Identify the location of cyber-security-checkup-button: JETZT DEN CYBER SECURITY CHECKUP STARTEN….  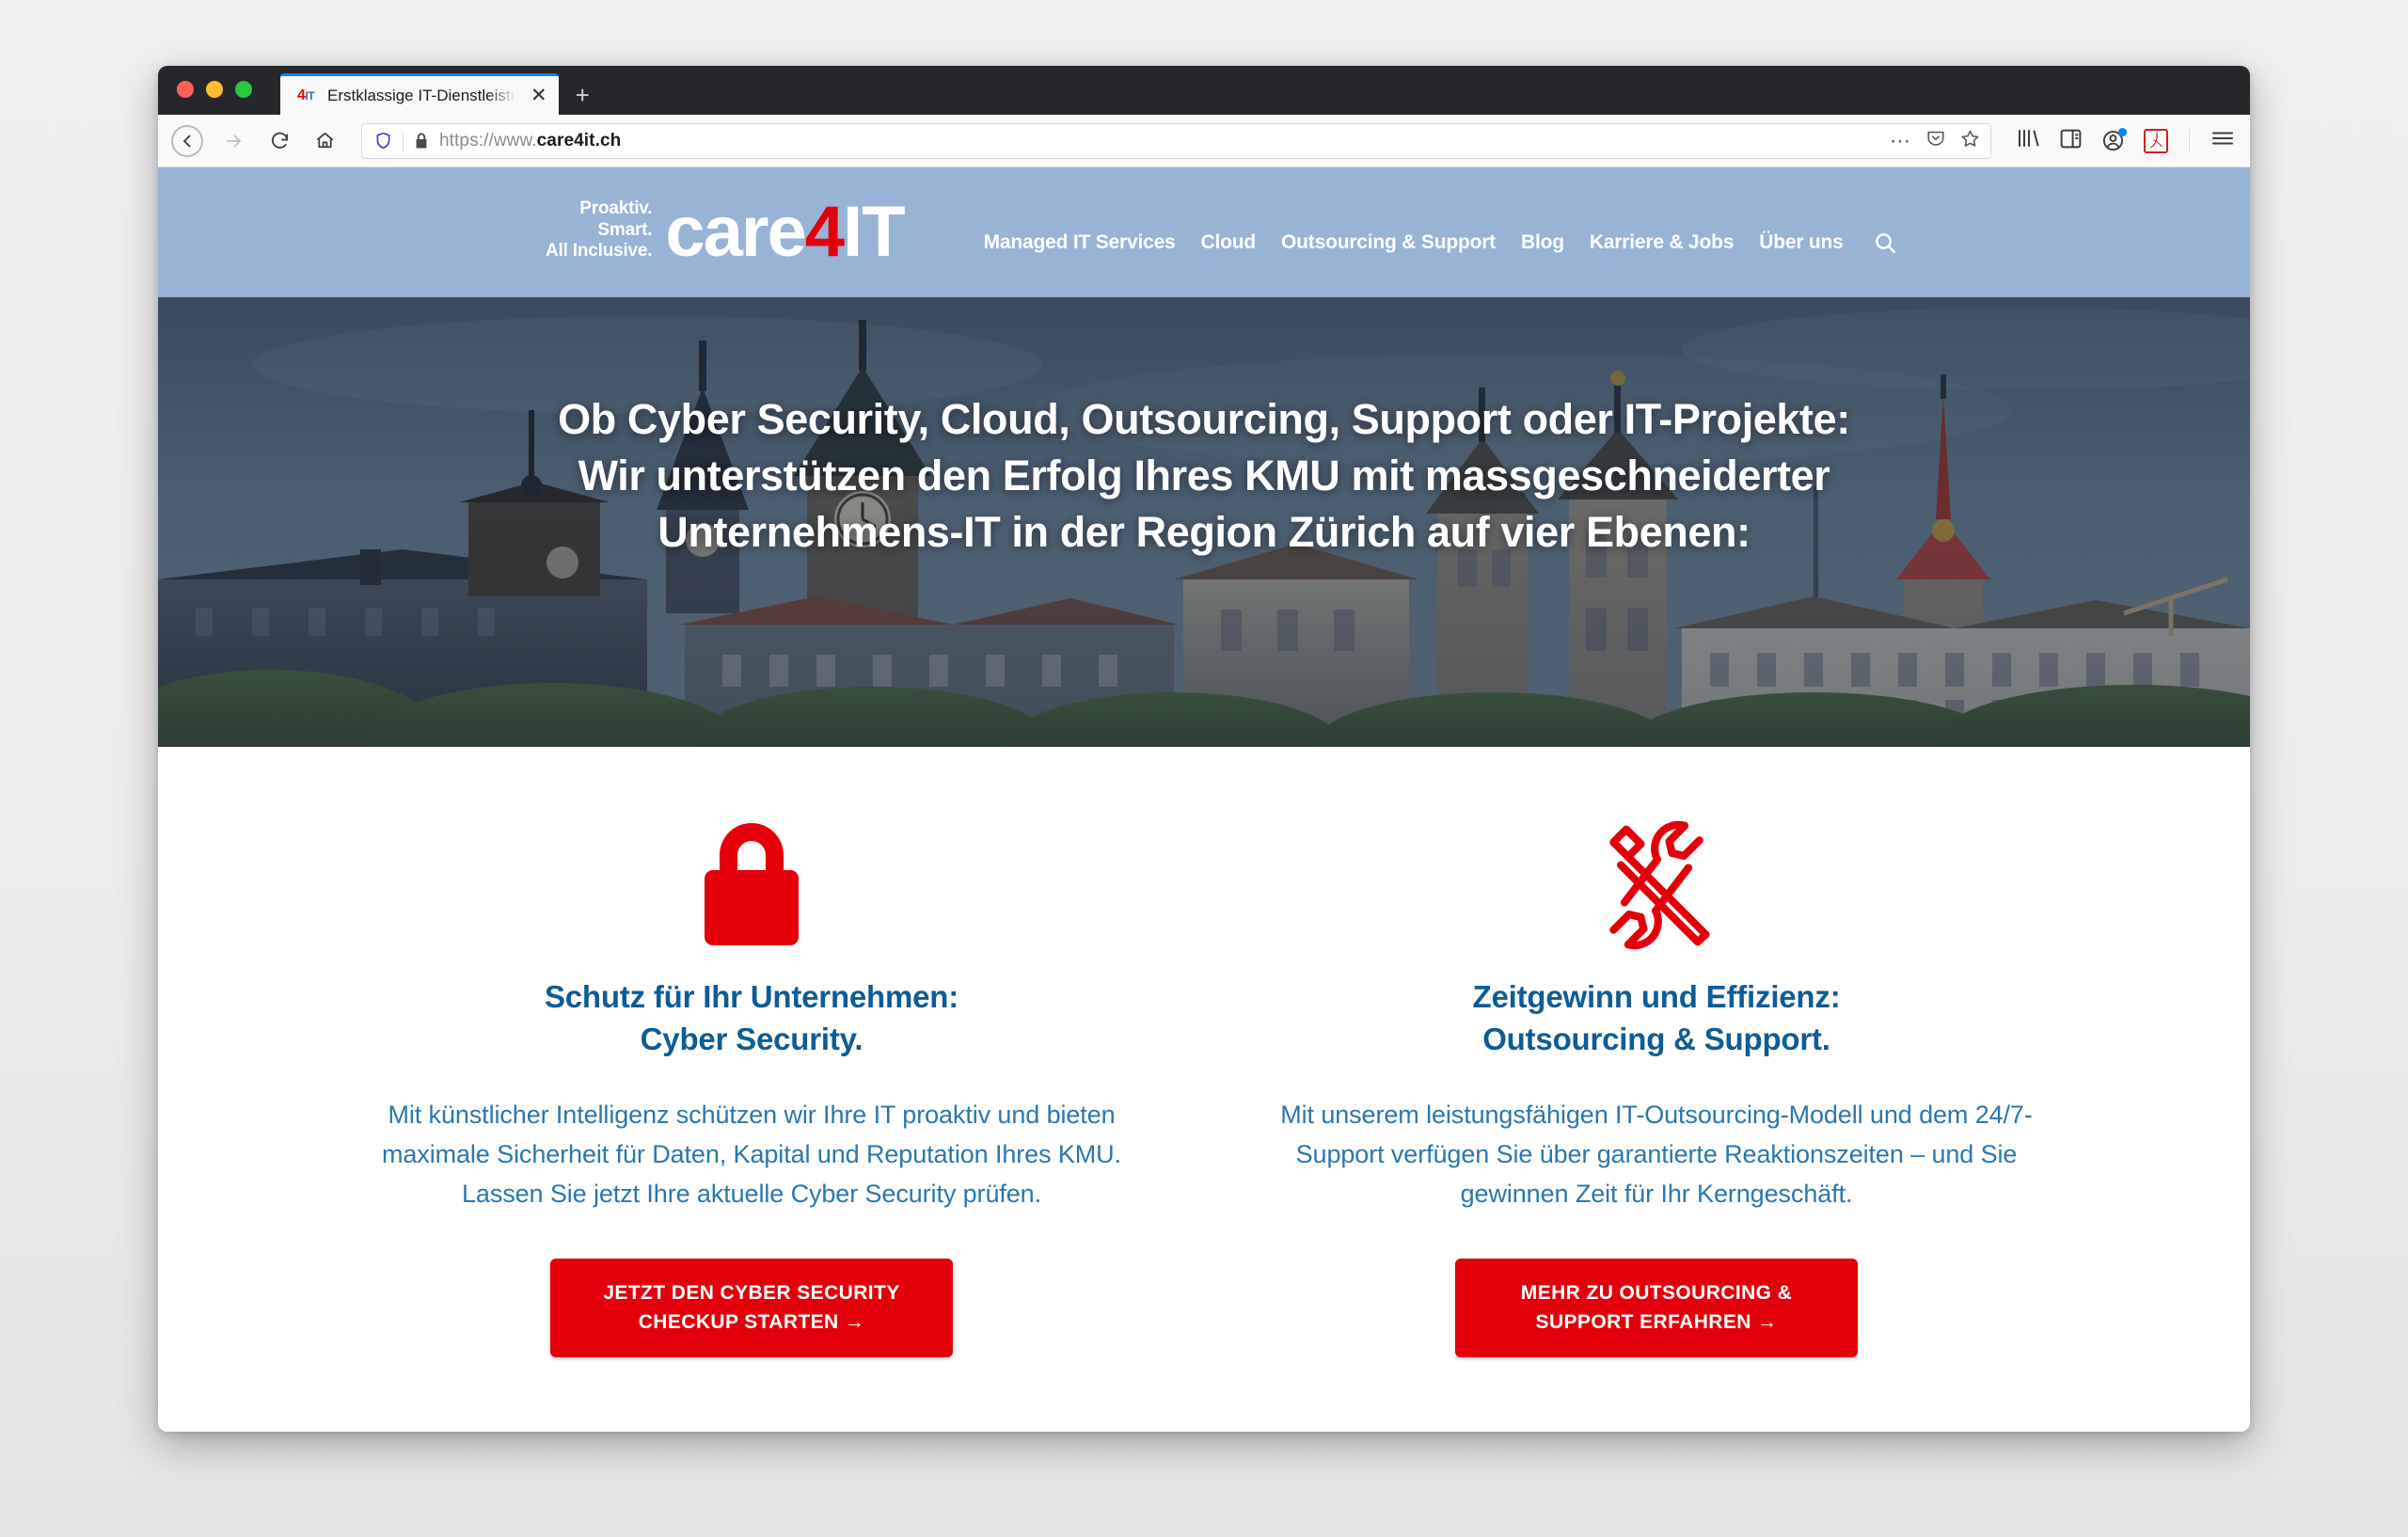
(751, 1308).